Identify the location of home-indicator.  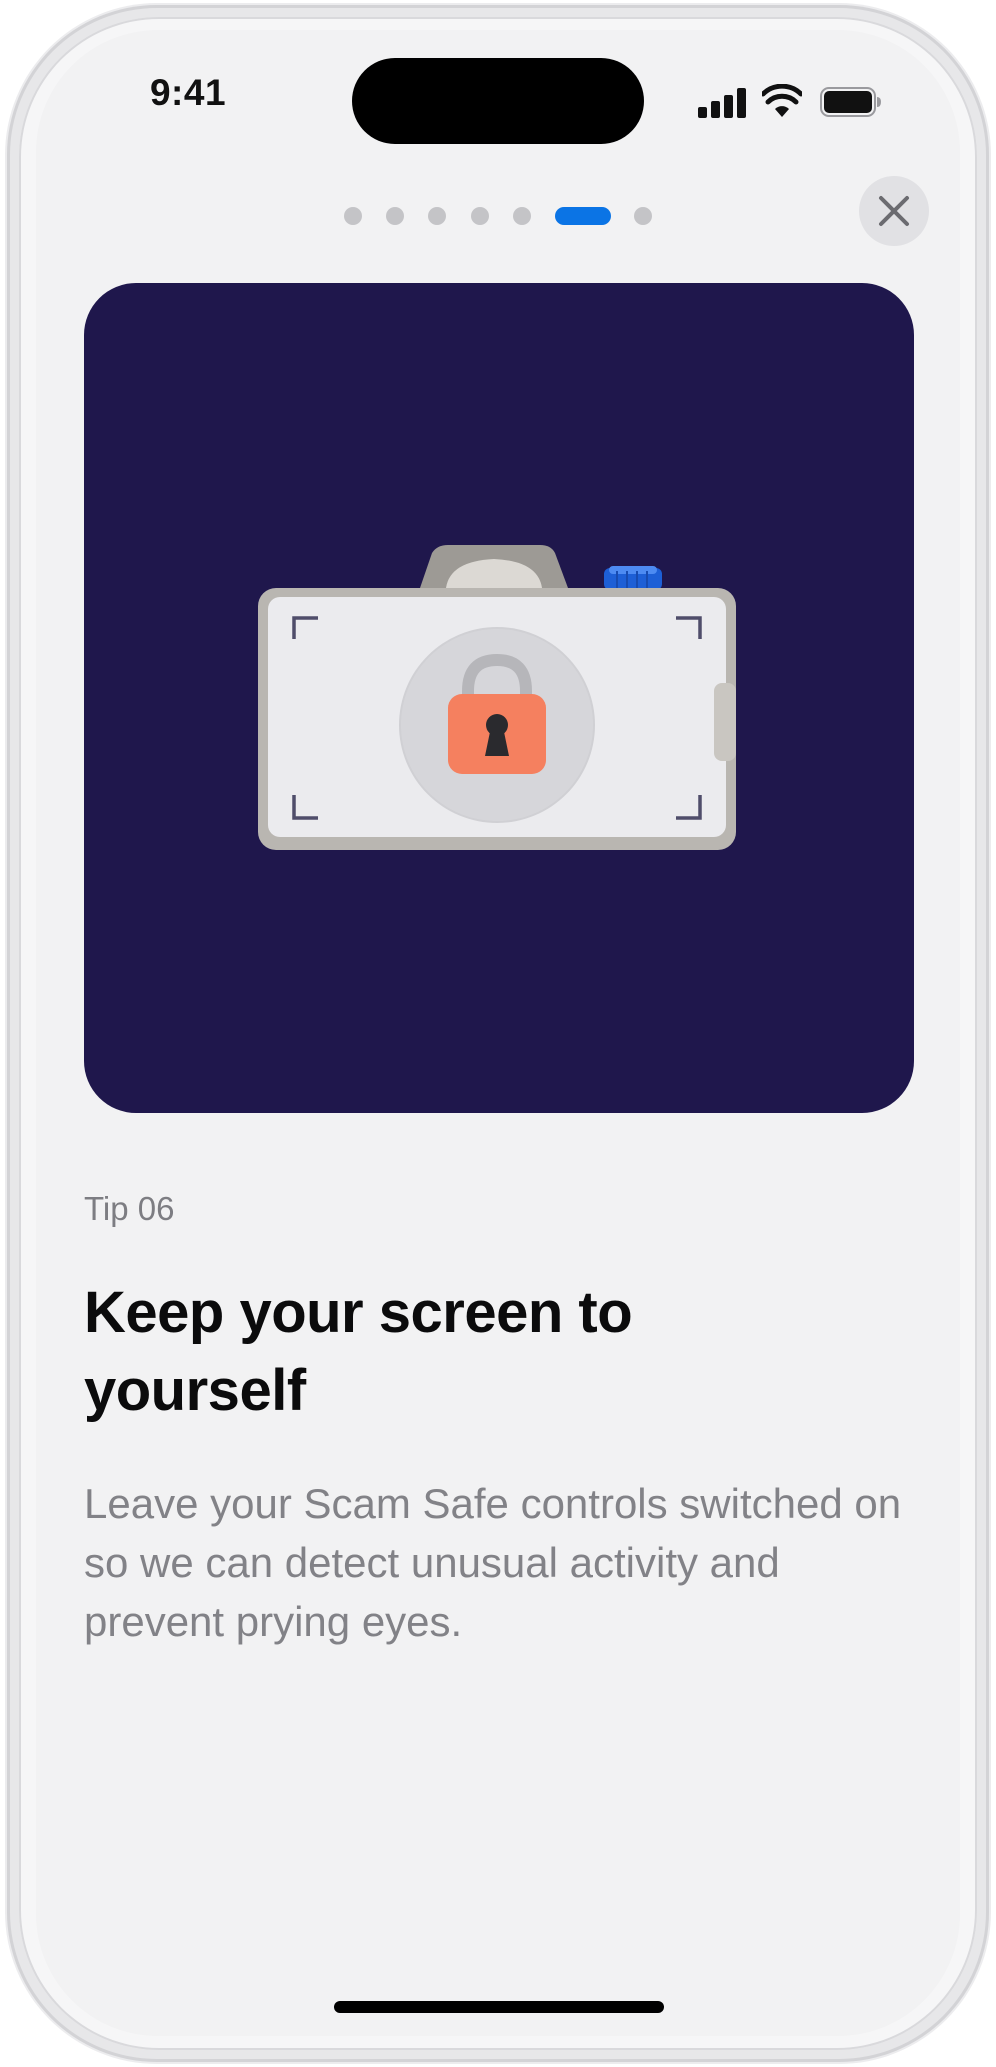
(499, 2007).